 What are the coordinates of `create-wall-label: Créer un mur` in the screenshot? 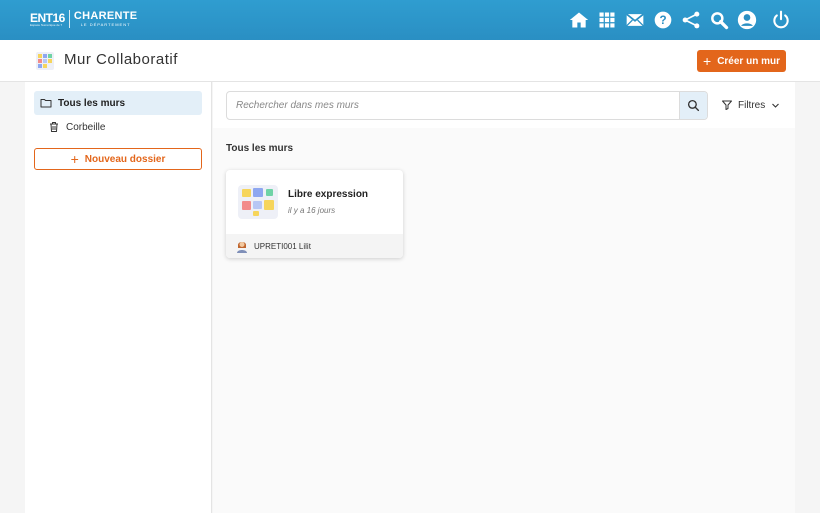 It's located at (748, 61).